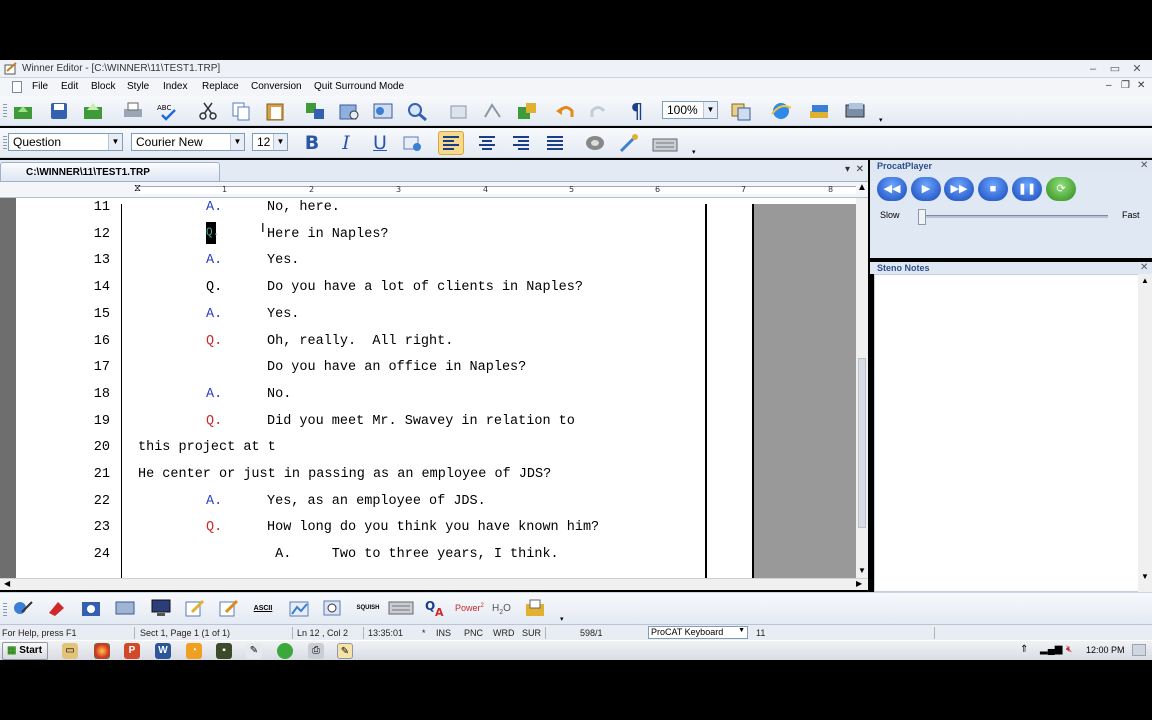 The width and height of the screenshot is (1152, 720). Describe the element at coordinates (1013, 216) in the screenshot. I see `speed-slider-track` at that location.